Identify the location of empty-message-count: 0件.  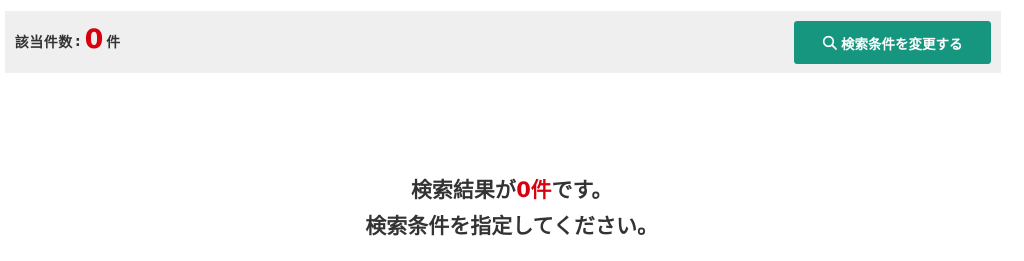
(534, 190).